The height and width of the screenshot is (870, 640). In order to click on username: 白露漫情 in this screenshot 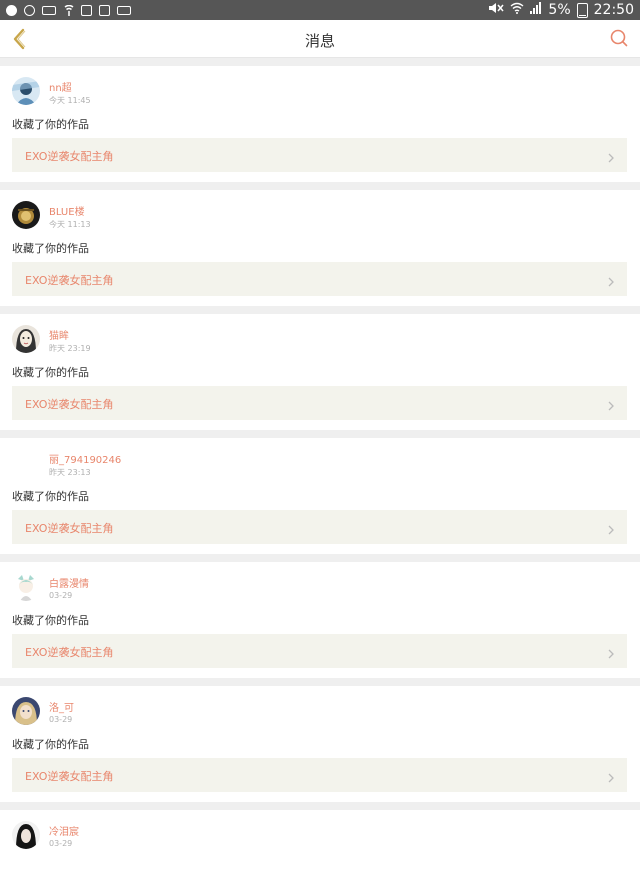, I will do `click(69, 582)`.